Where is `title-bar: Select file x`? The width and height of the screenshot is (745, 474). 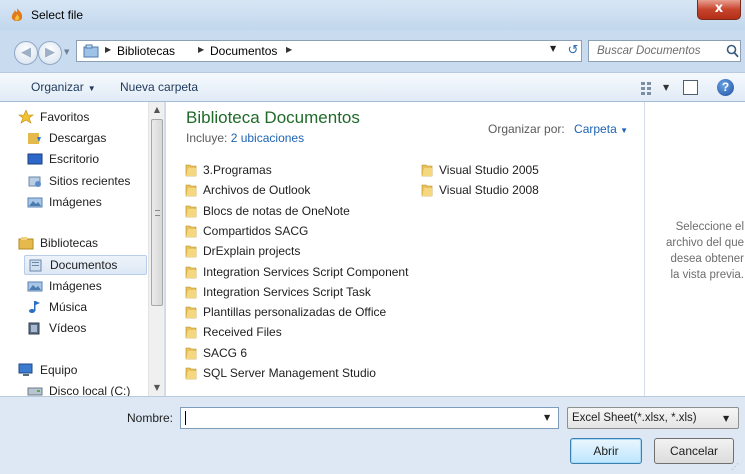 title-bar: Select file x is located at coordinates (372, 15).